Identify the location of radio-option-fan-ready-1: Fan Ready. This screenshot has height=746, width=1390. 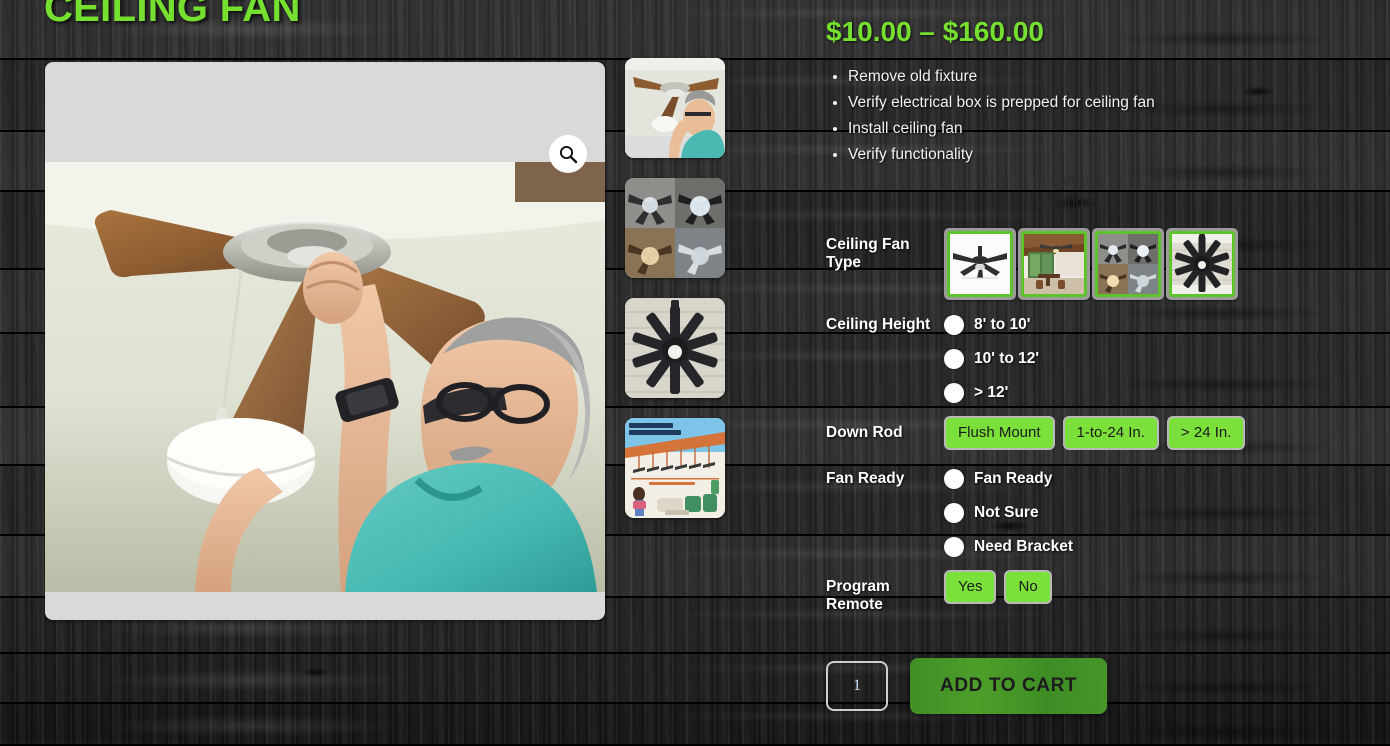
(1008, 479).